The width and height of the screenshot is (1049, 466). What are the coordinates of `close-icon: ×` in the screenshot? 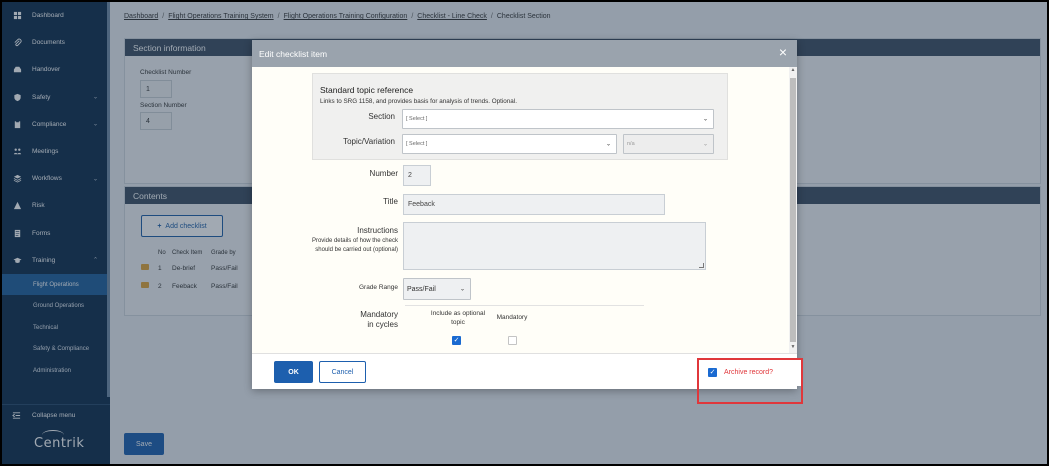 It's located at (783, 52).